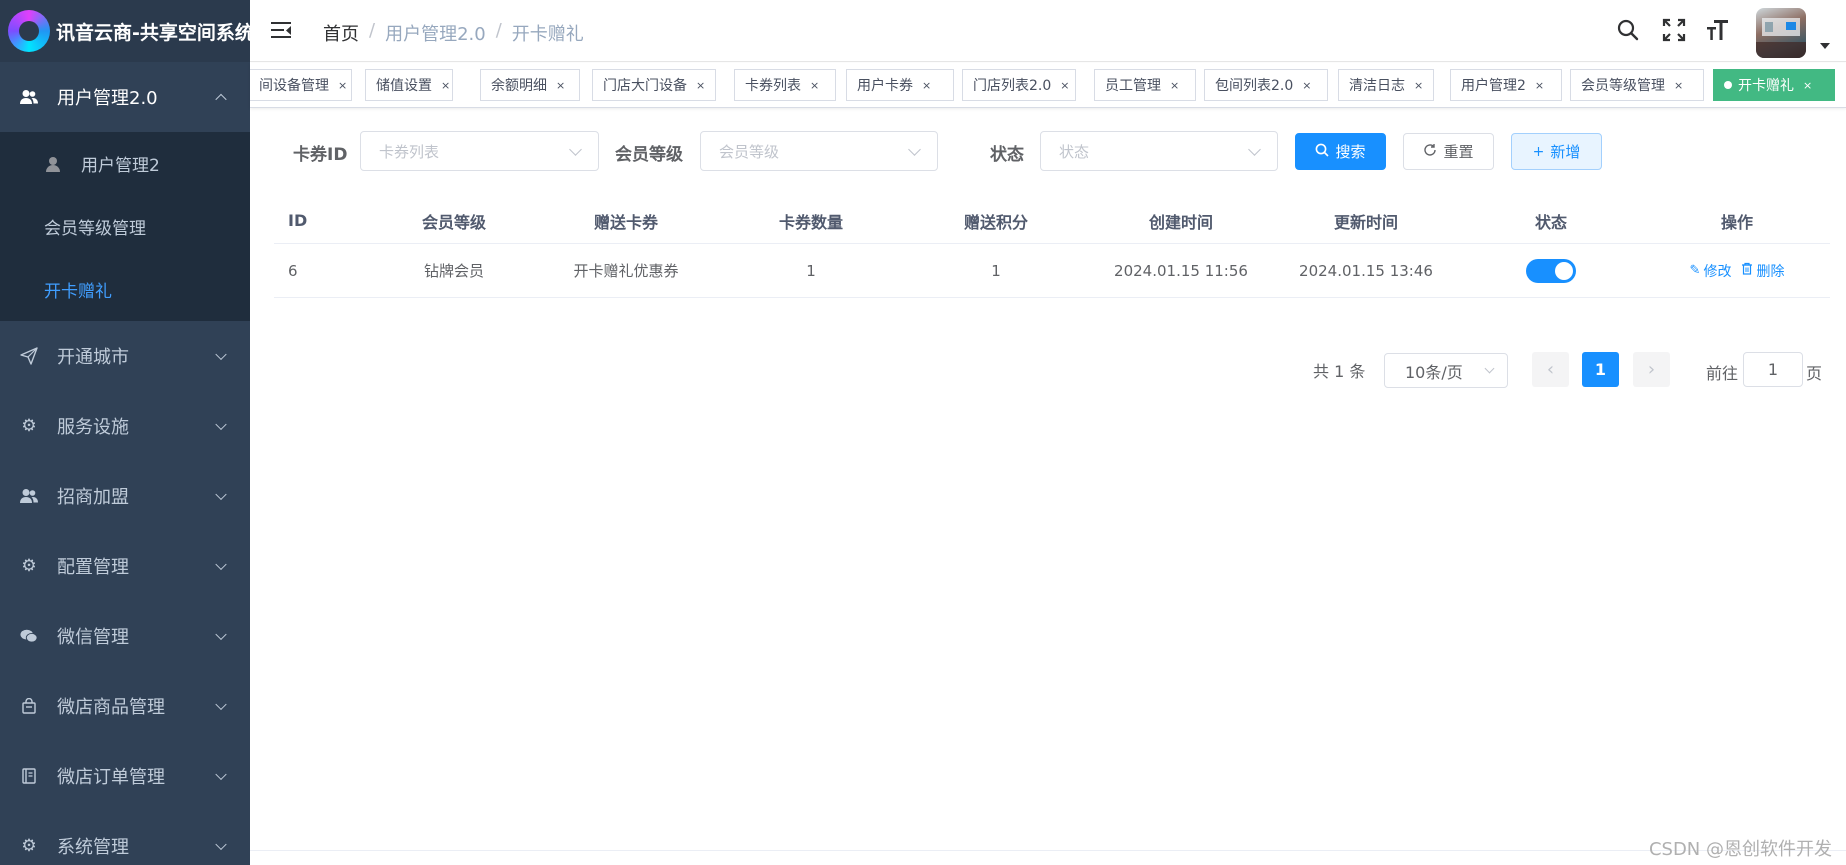  Describe the element at coordinates (885, 86) in the screenshot. I see `tag-label: 用户卡券` at that location.